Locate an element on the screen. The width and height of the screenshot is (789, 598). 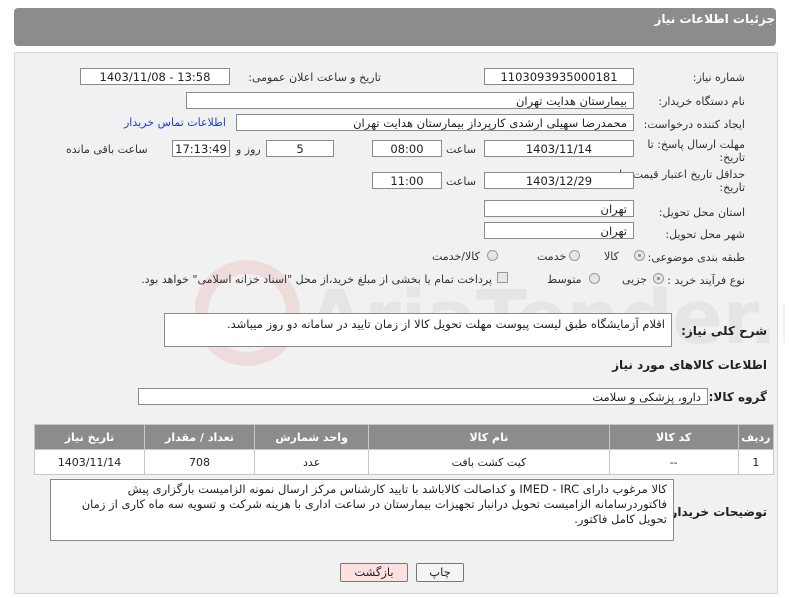
remaining-time-field: 17:13:49 is located at coordinates (201, 148).